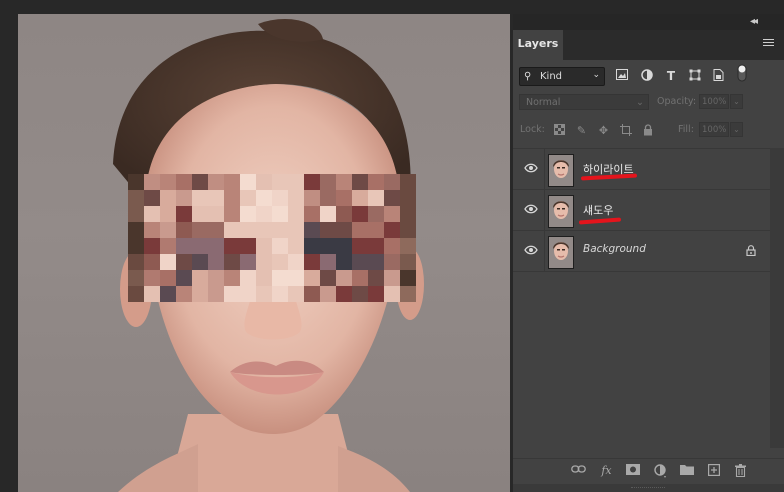 The width and height of the screenshot is (784, 492). Describe the element at coordinates (632, 471) in the screenshot. I see `mask-icon` at that location.